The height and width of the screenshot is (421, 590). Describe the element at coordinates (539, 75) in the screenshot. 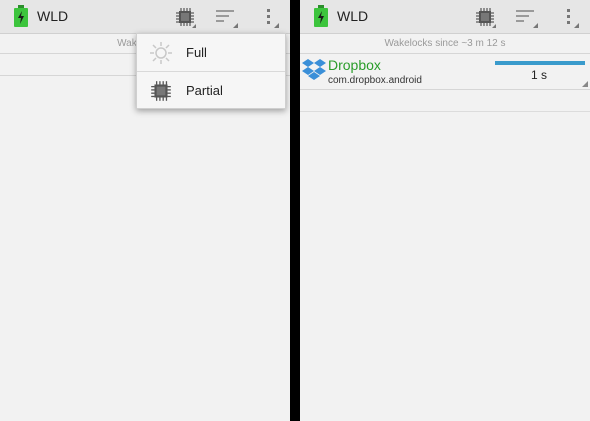

I see `wakelock-time: 1 s` at that location.